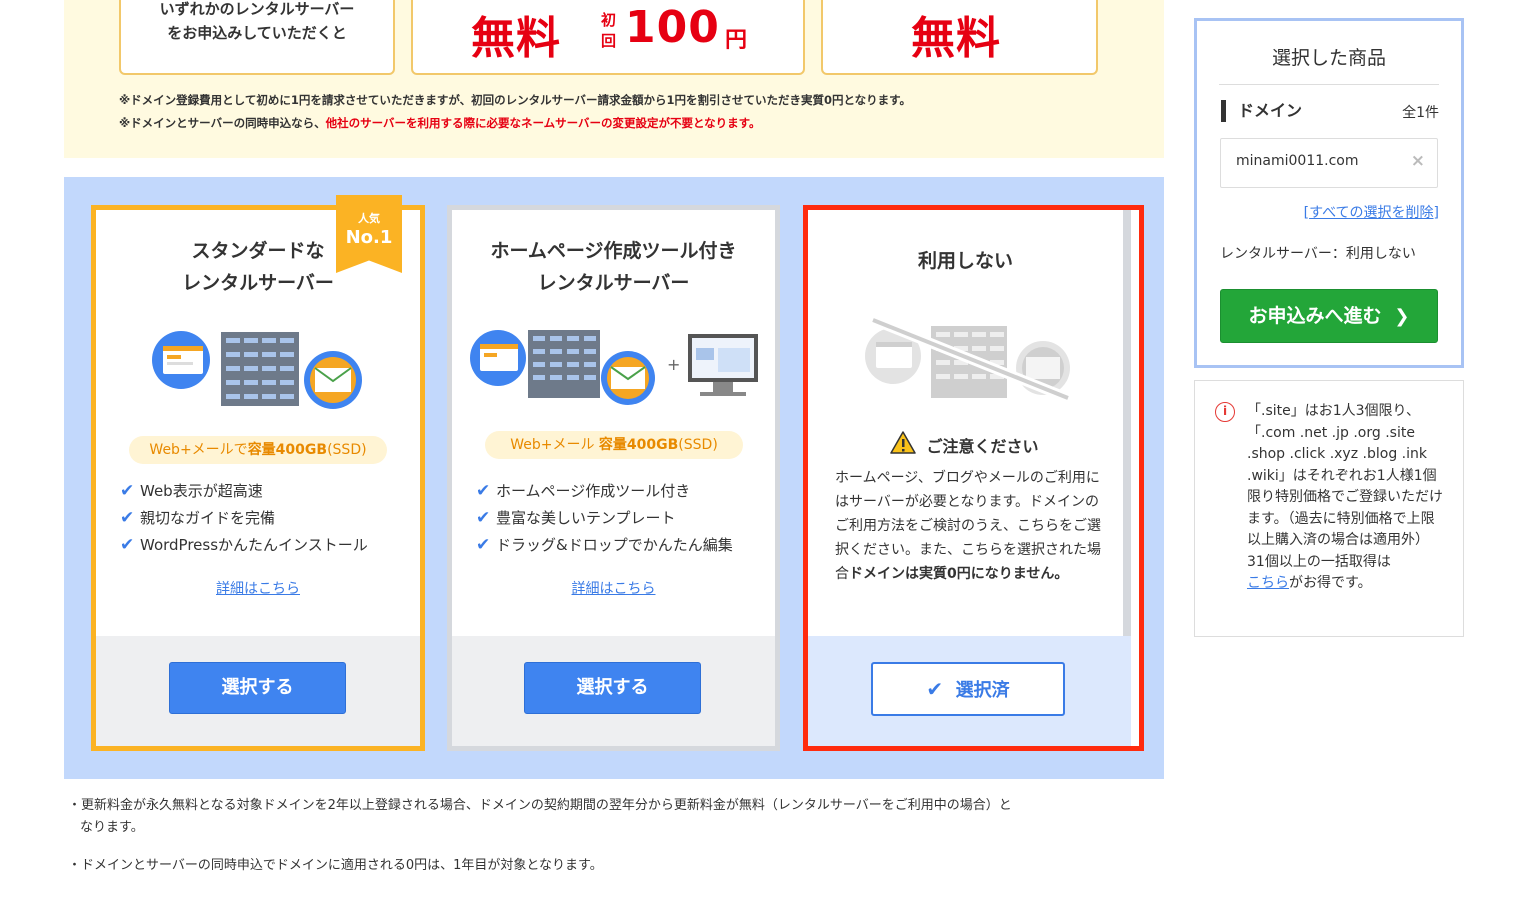 The width and height of the screenshot is (1536, 917). I want to click on feature-item: ✔ WordPressかんたんインストール, so click(244, 544).